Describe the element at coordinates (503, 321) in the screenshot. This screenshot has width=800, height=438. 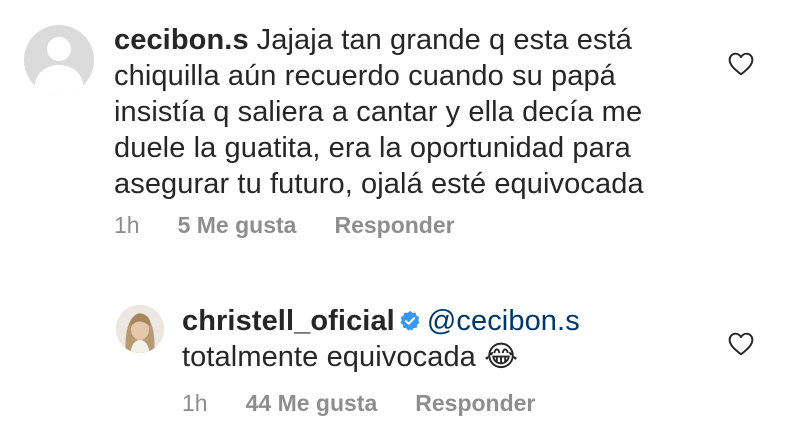
I see `mention-link: @cecibon.s` at that location.